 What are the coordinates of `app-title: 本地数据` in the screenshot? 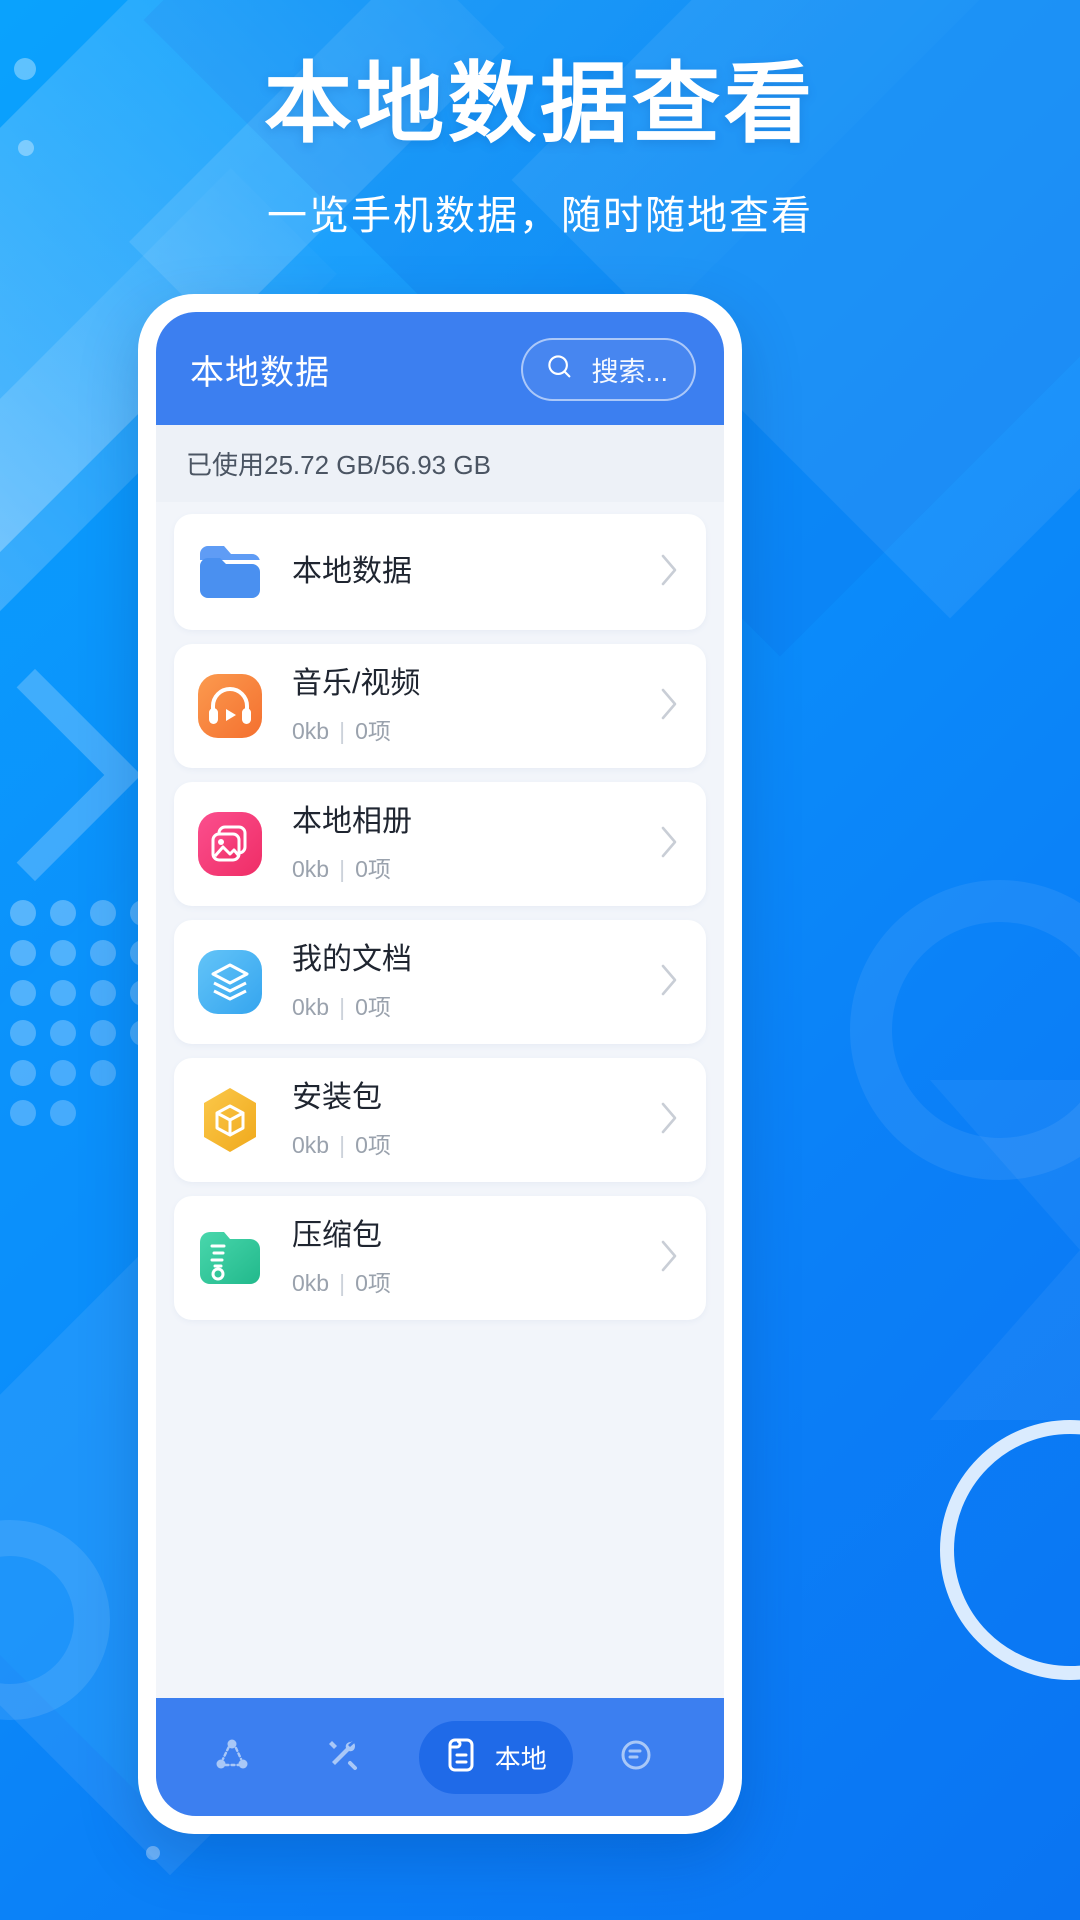 It's located at (260, 373).